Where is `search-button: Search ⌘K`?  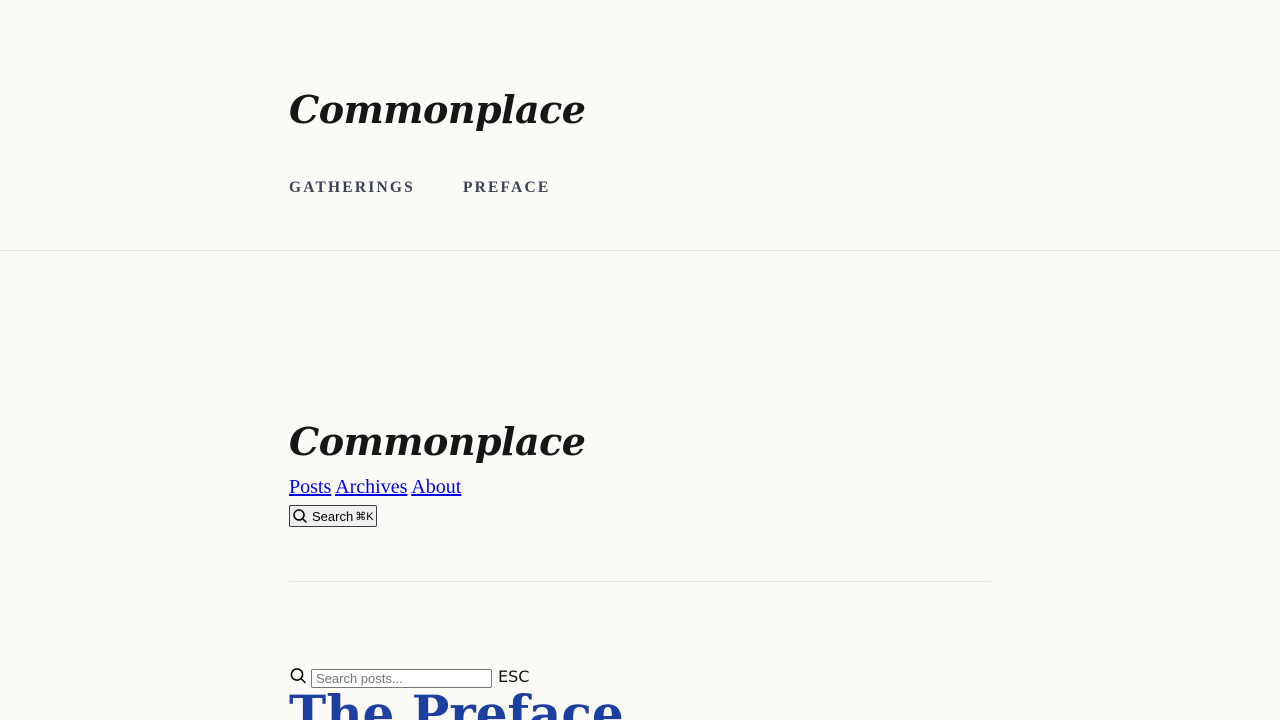 search-button: Search ⌘K is located at coordinates (333, 516).